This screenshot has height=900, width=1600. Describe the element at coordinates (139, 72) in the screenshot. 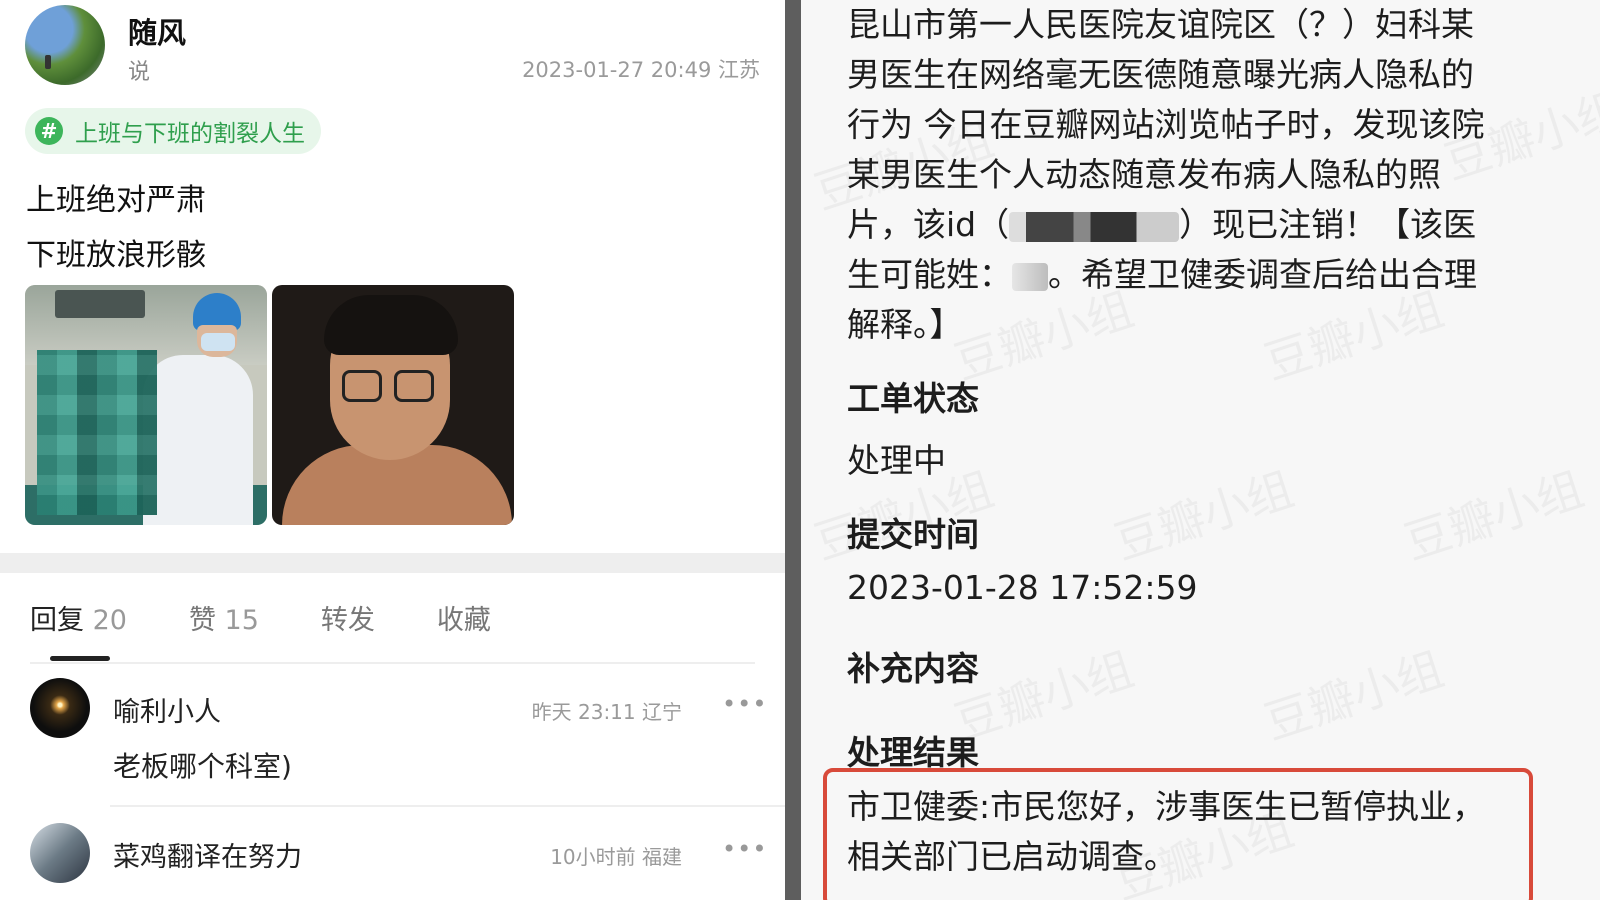

I see `post-type-label: 说` at that location.